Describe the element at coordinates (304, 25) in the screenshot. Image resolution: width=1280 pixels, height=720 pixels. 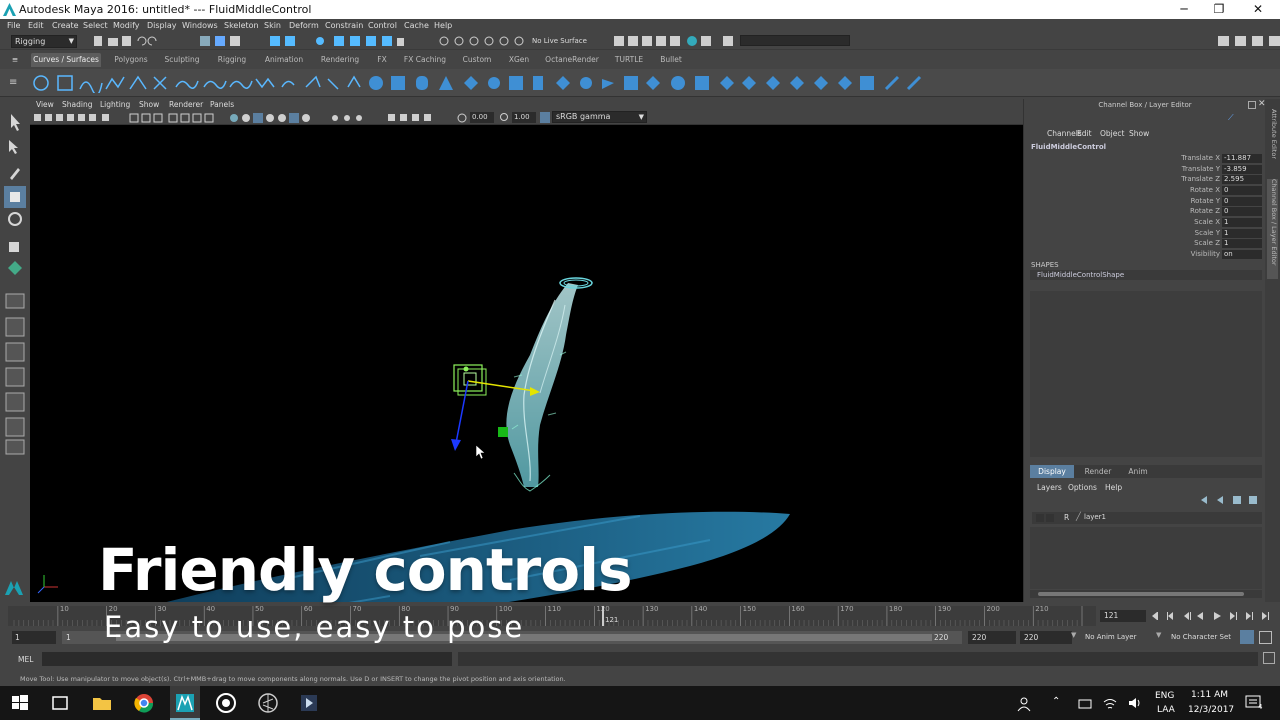
I see `menu-deform: Deform` at that location.